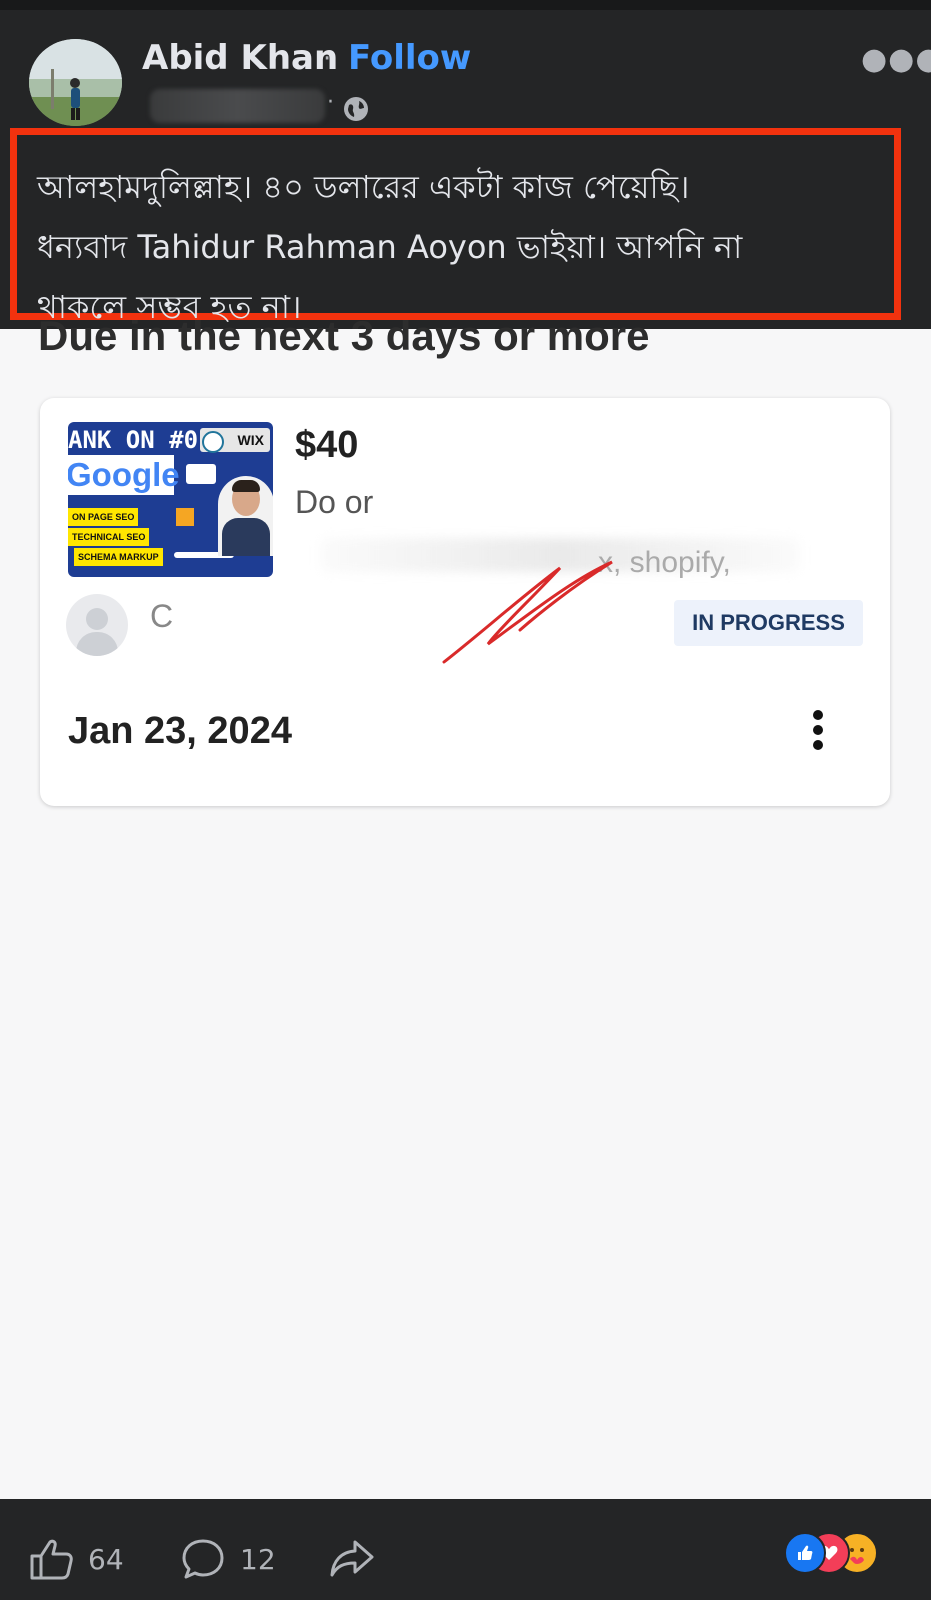 The width and height of the screenshot is (931, 1600). Describe the element at coordinates (169, 307) in the screenshot. I see `caption-line-3: থাকলে সম্ভব হত না।` at that location.